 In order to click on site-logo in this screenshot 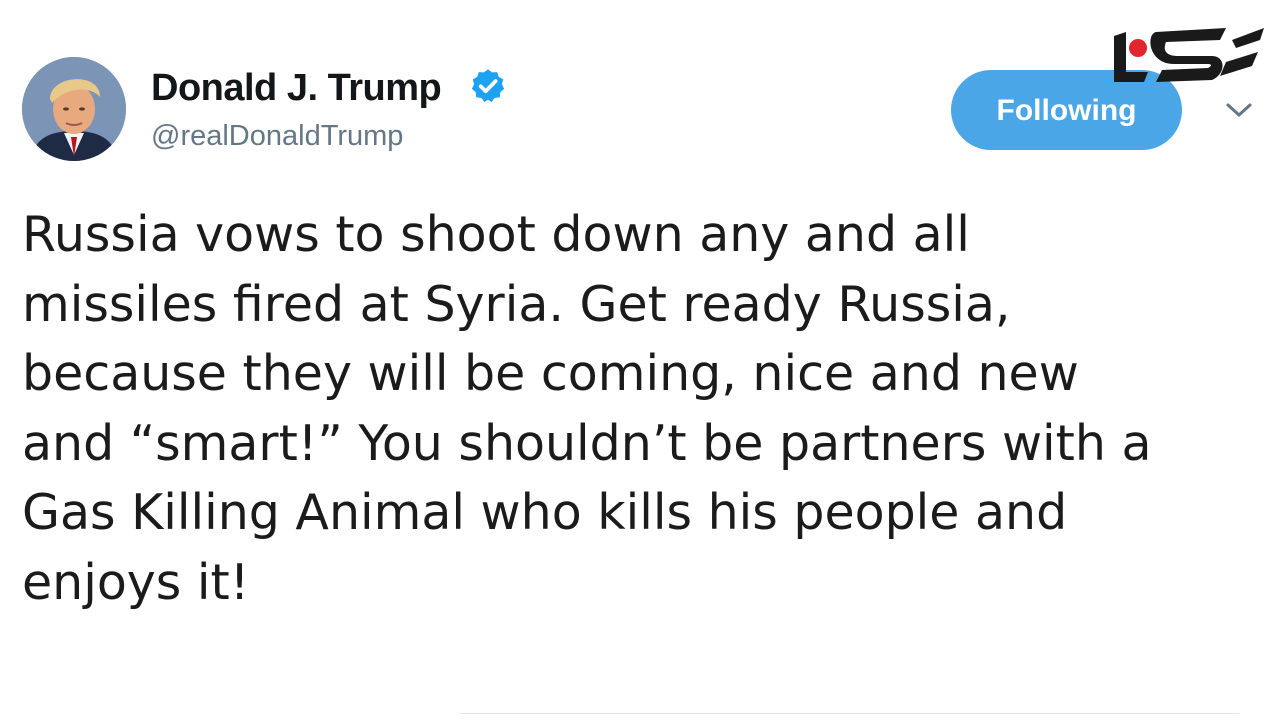, I will do `click(1189, 55)`.